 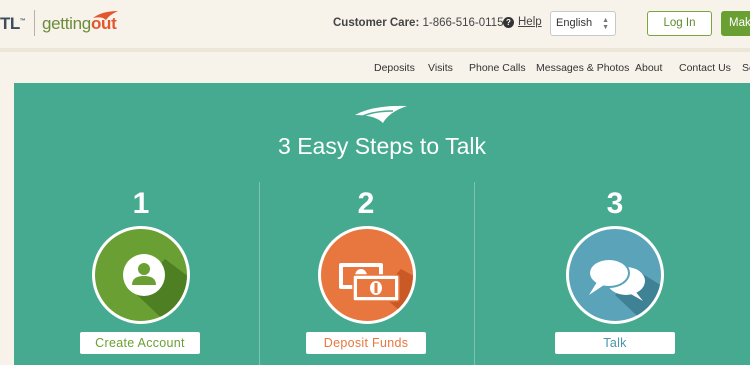 What do you see at coordinates (376, 292) in the screenshot?
I see `money-icon` at bounding box center [376, 292].